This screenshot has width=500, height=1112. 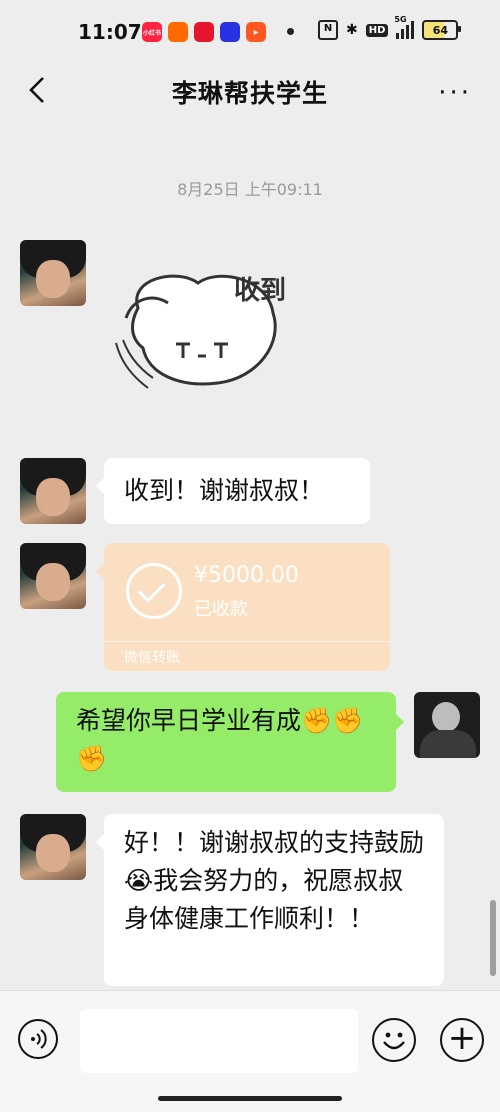 I want to click on voice-button, so click(x=38, y=1039).